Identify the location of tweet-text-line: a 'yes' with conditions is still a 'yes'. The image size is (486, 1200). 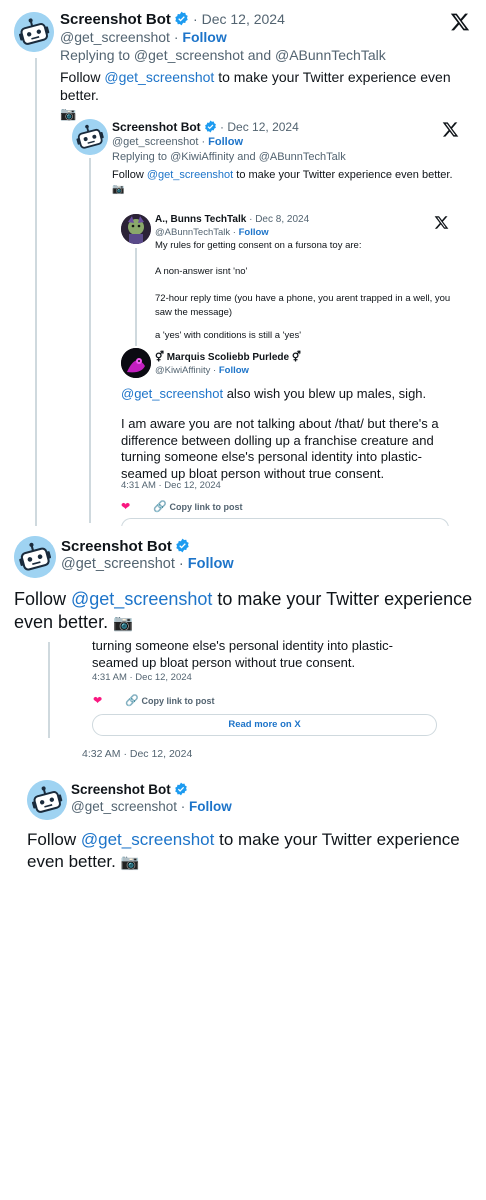
(228, 335).